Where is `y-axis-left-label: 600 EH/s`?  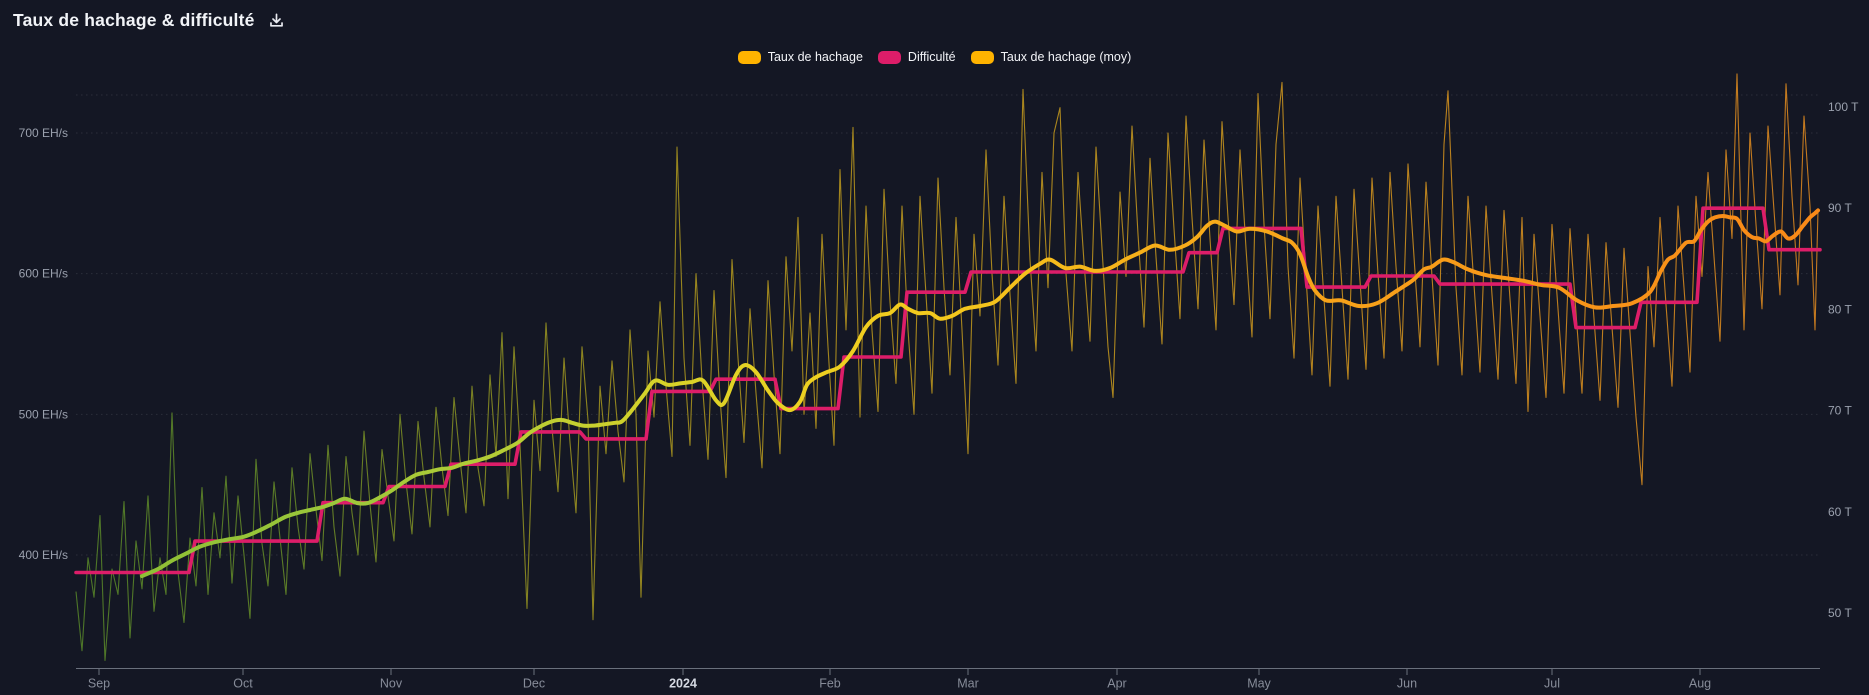
y-axis-left-label: 600 EH/s is located at coordinates (43, 274).